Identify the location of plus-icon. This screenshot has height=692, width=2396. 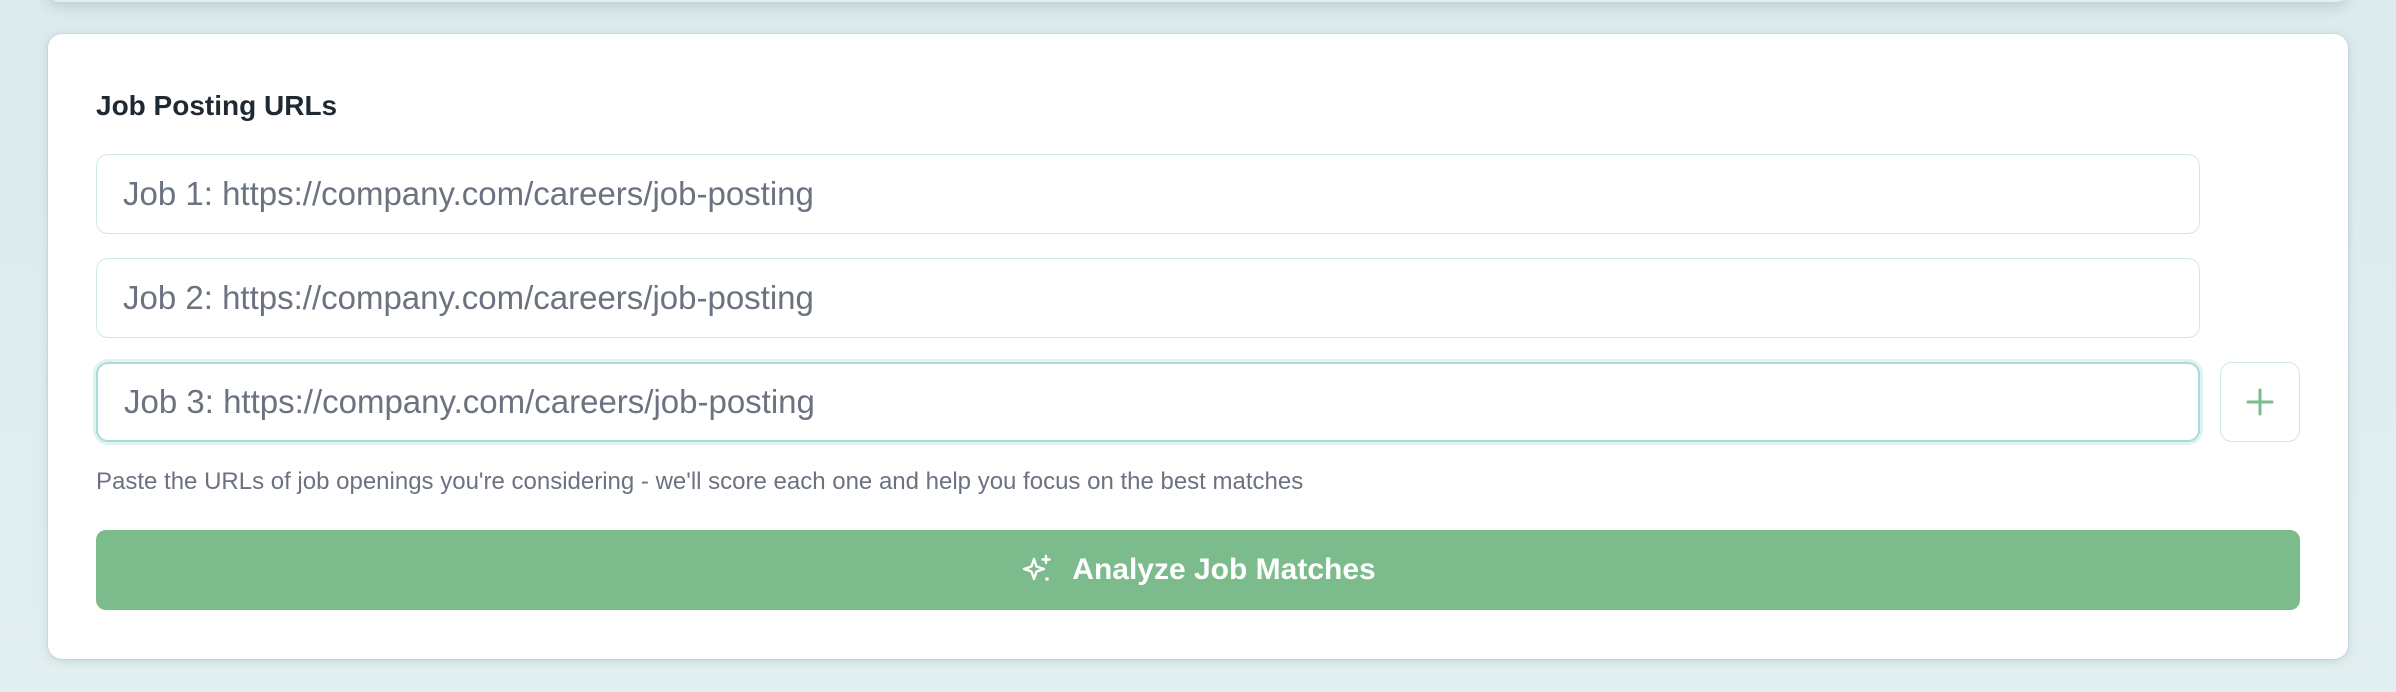
(2260, 402).